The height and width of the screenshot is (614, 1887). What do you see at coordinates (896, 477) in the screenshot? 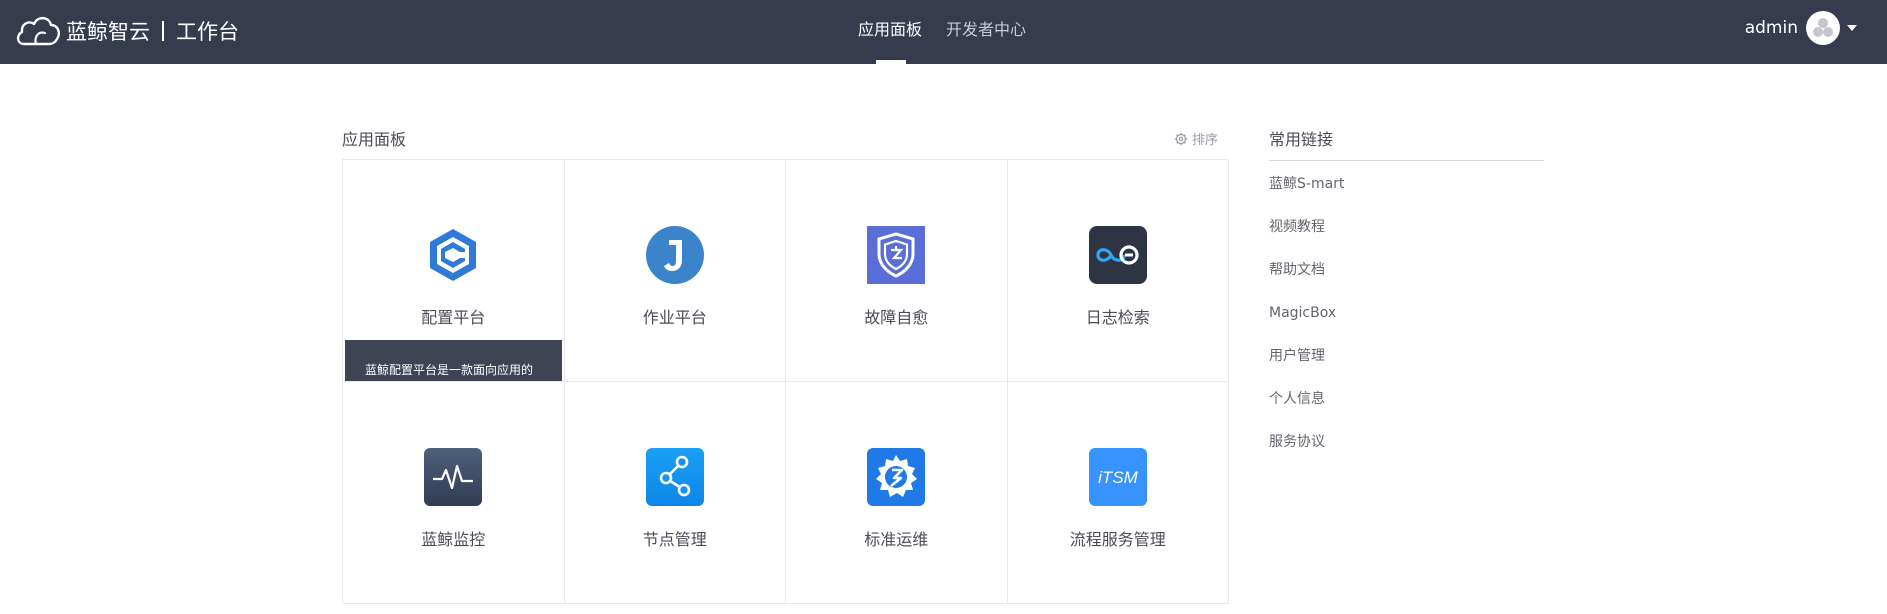
I see `sops-gear-icon` at bounding box center [896, 477].